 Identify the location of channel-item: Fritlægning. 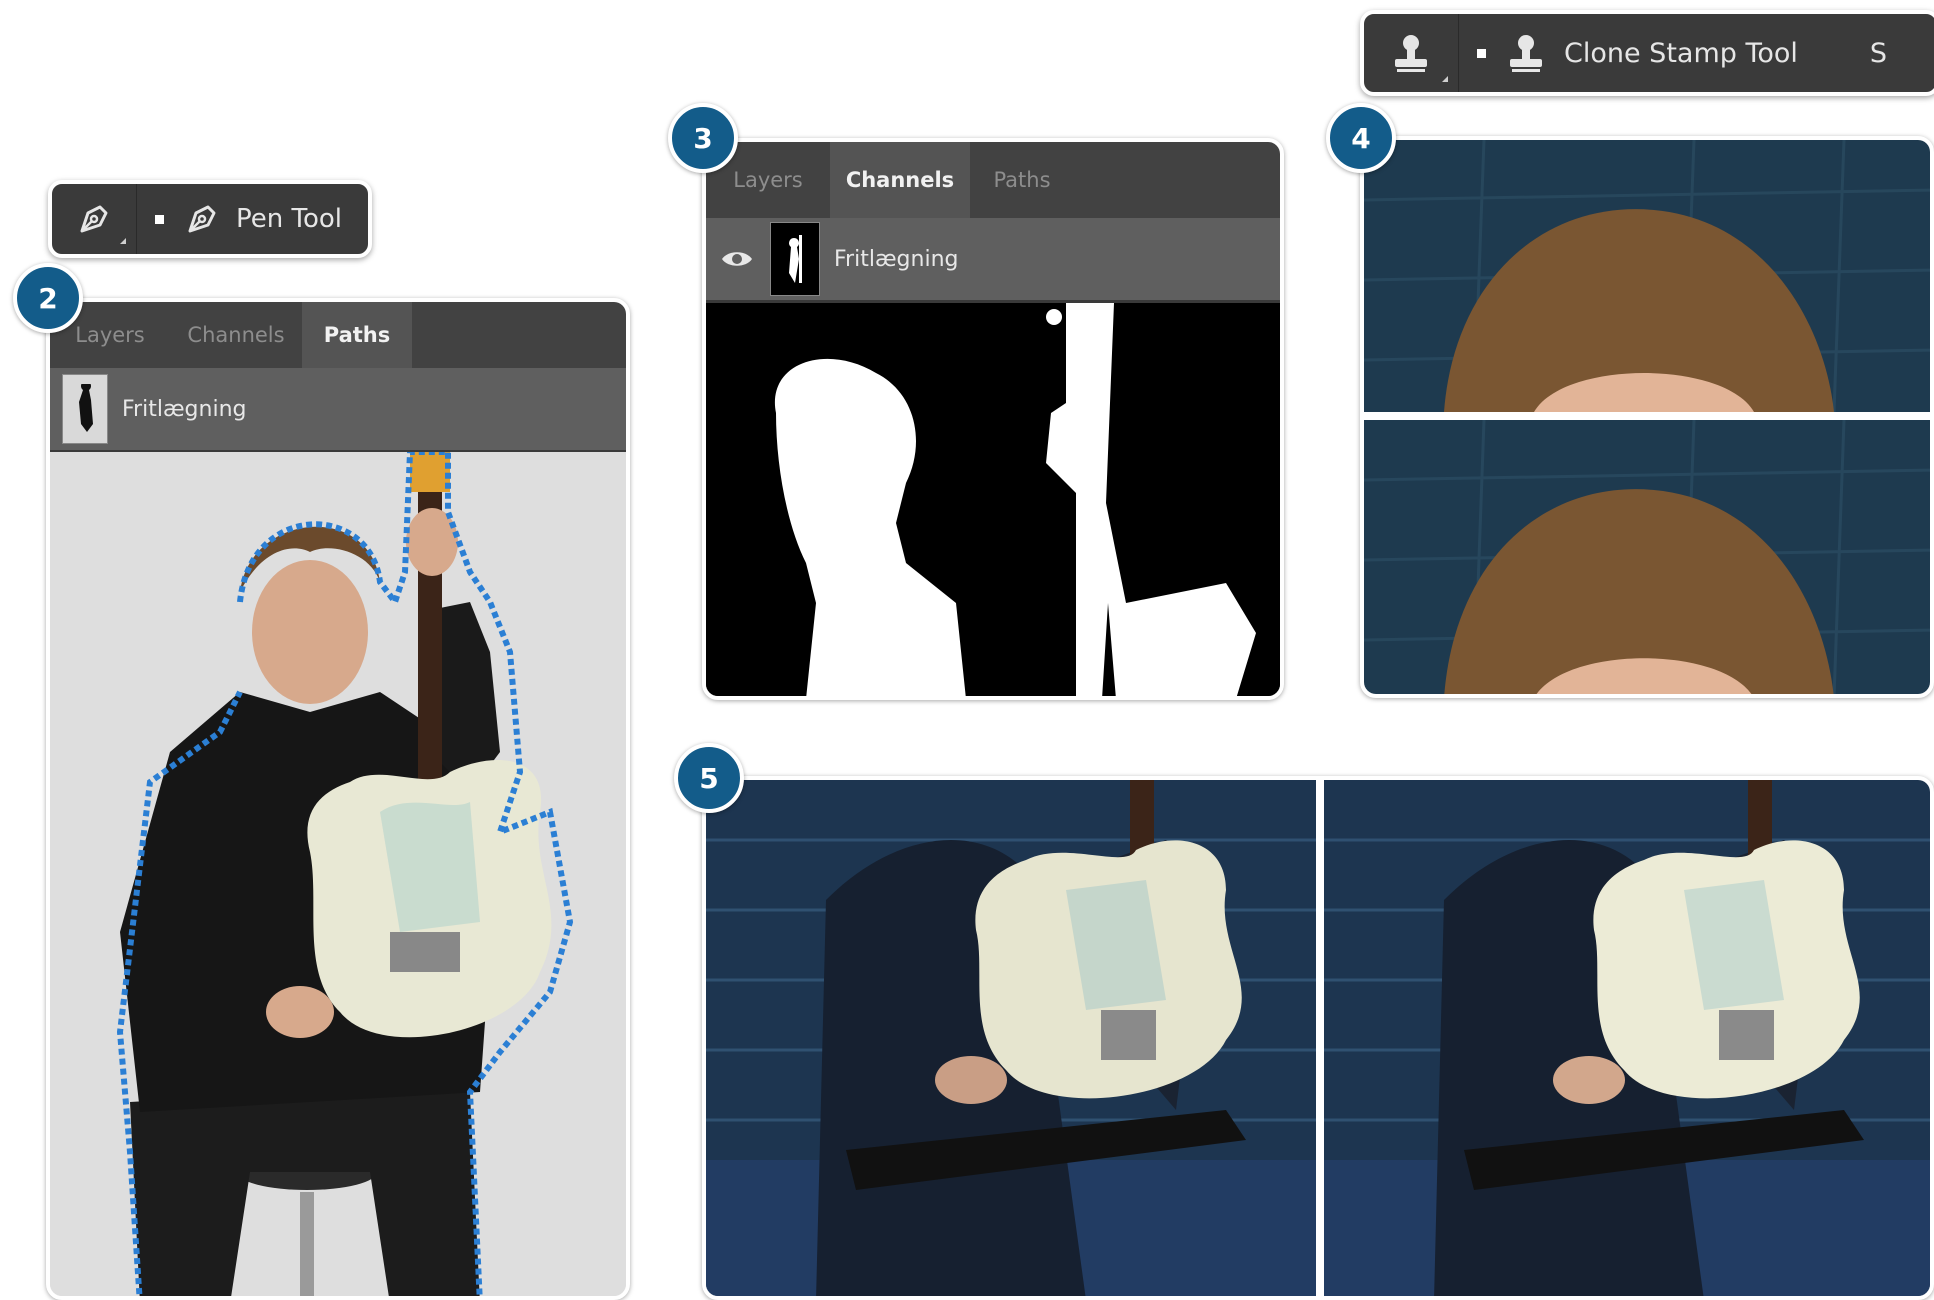
(993, 260).